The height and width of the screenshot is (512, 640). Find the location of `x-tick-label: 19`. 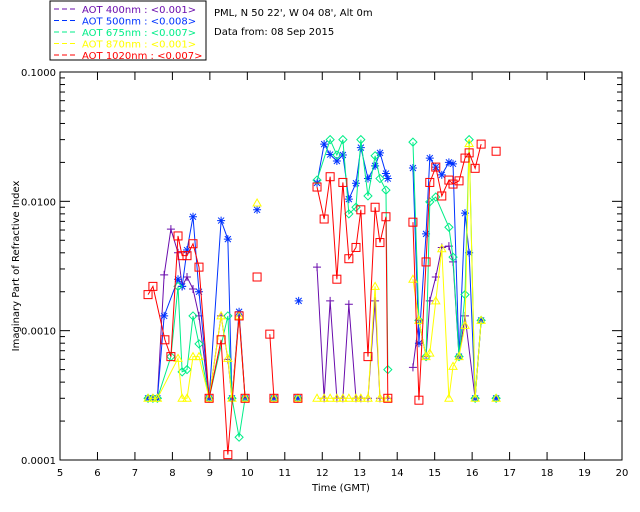

x-tick-label: 19 is located at coordinates (584, 473).